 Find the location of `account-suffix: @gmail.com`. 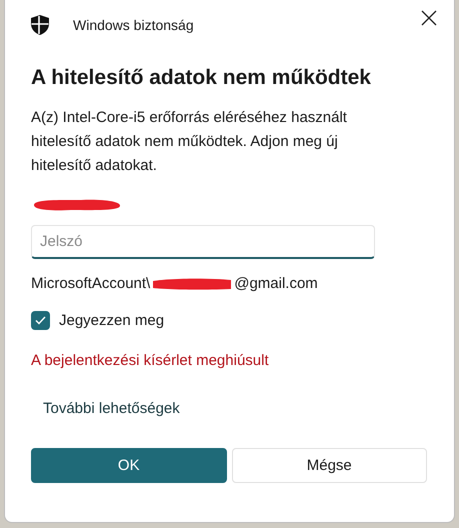

account-suffix: @gmail.com is located at coordinates (276, 283).